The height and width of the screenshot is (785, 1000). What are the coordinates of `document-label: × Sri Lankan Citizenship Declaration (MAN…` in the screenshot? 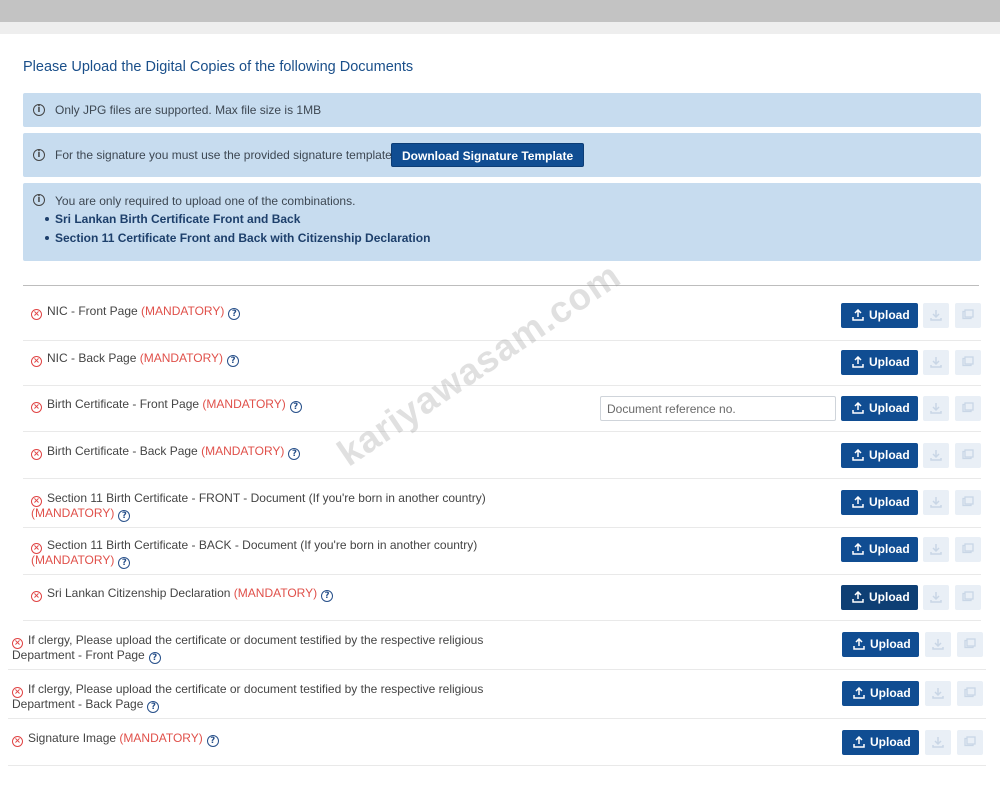 It's located at (182, 594).